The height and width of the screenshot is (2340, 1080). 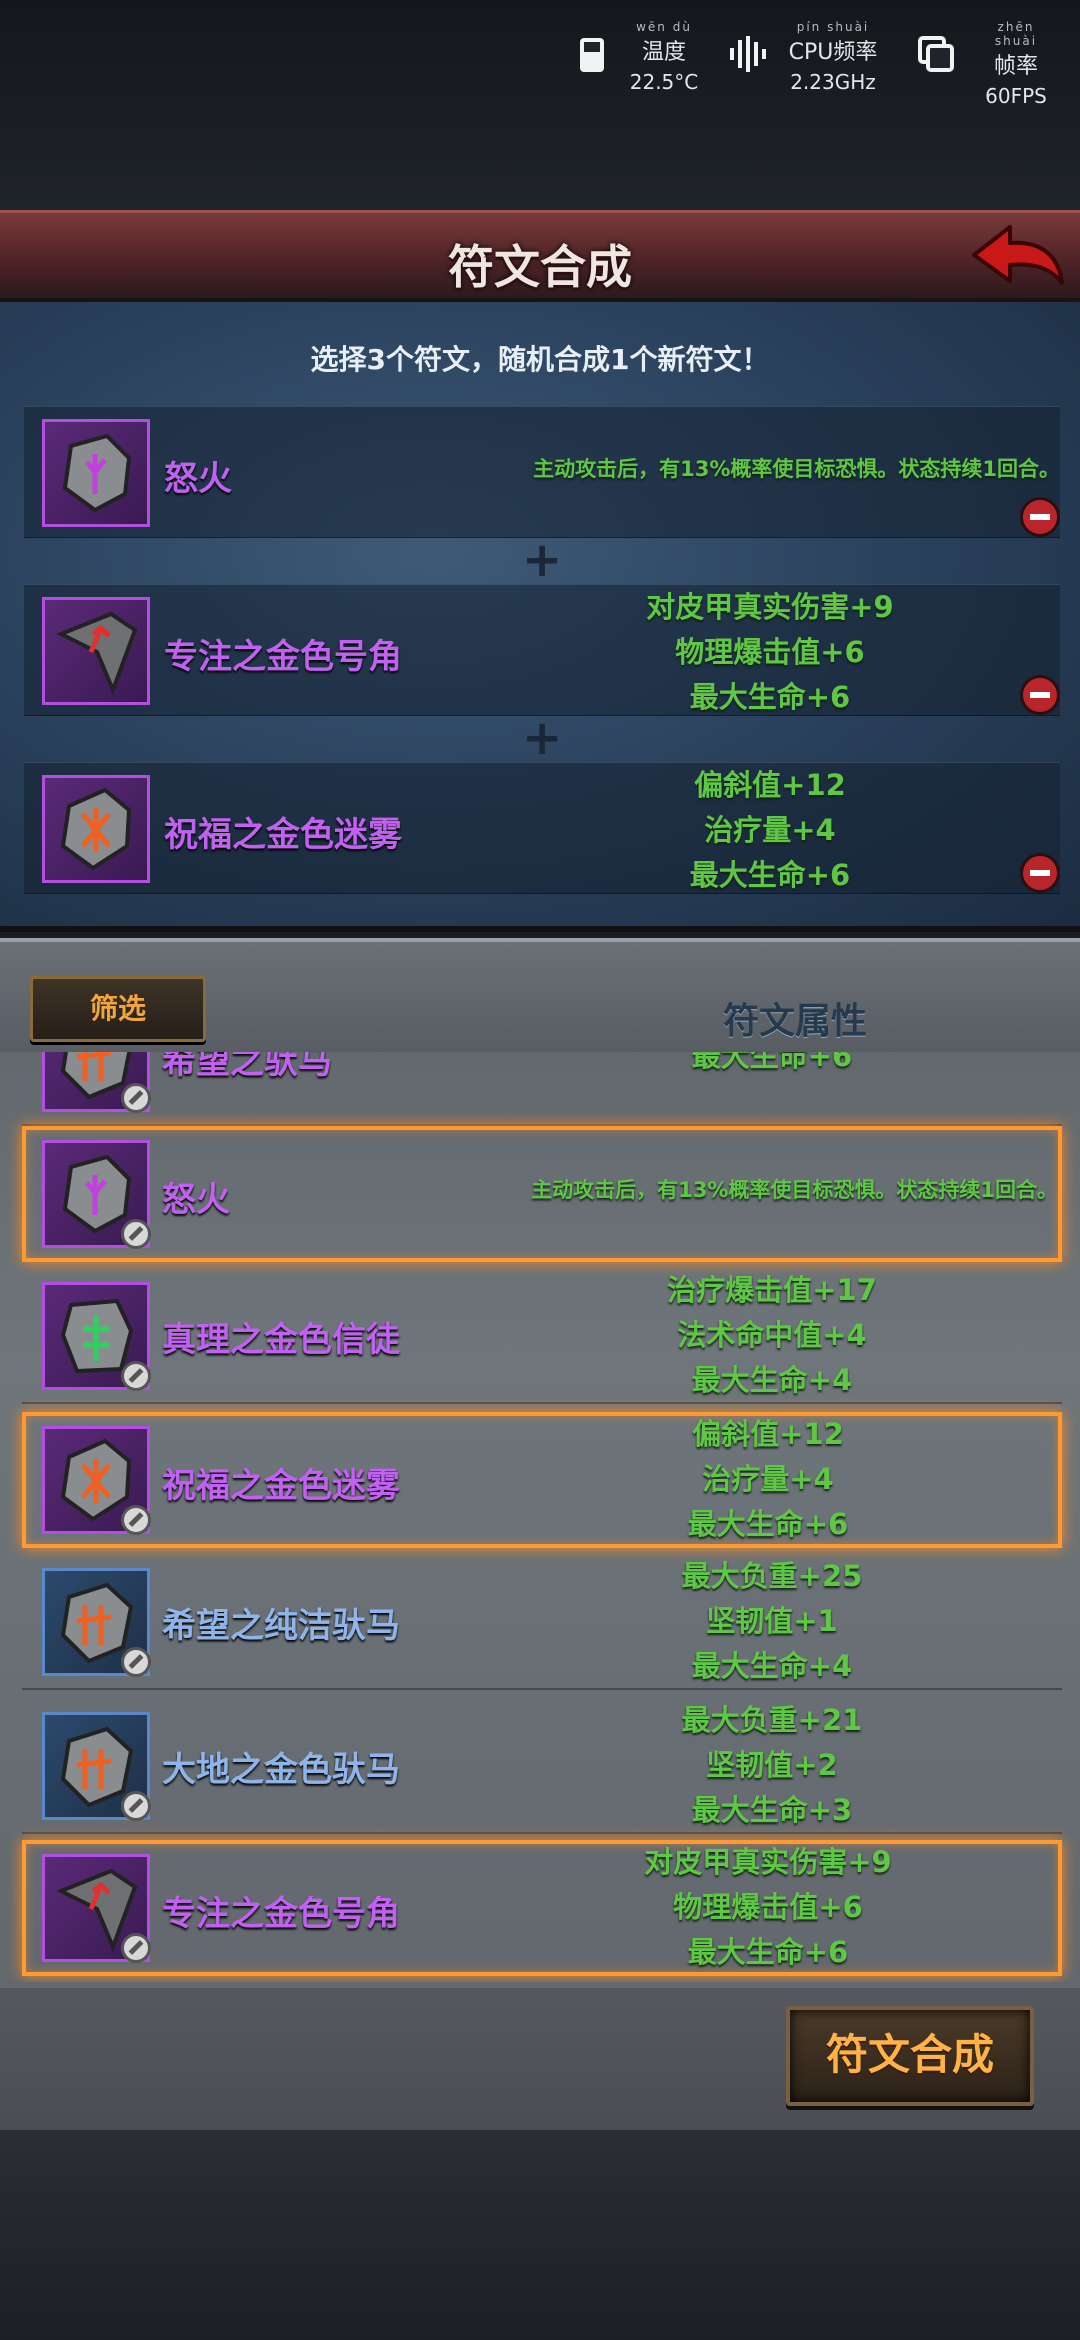 I want to click on rune-attributes: 最大负重+25 坚韧值+1 最大生命+4, so click(x=772, y=1621).